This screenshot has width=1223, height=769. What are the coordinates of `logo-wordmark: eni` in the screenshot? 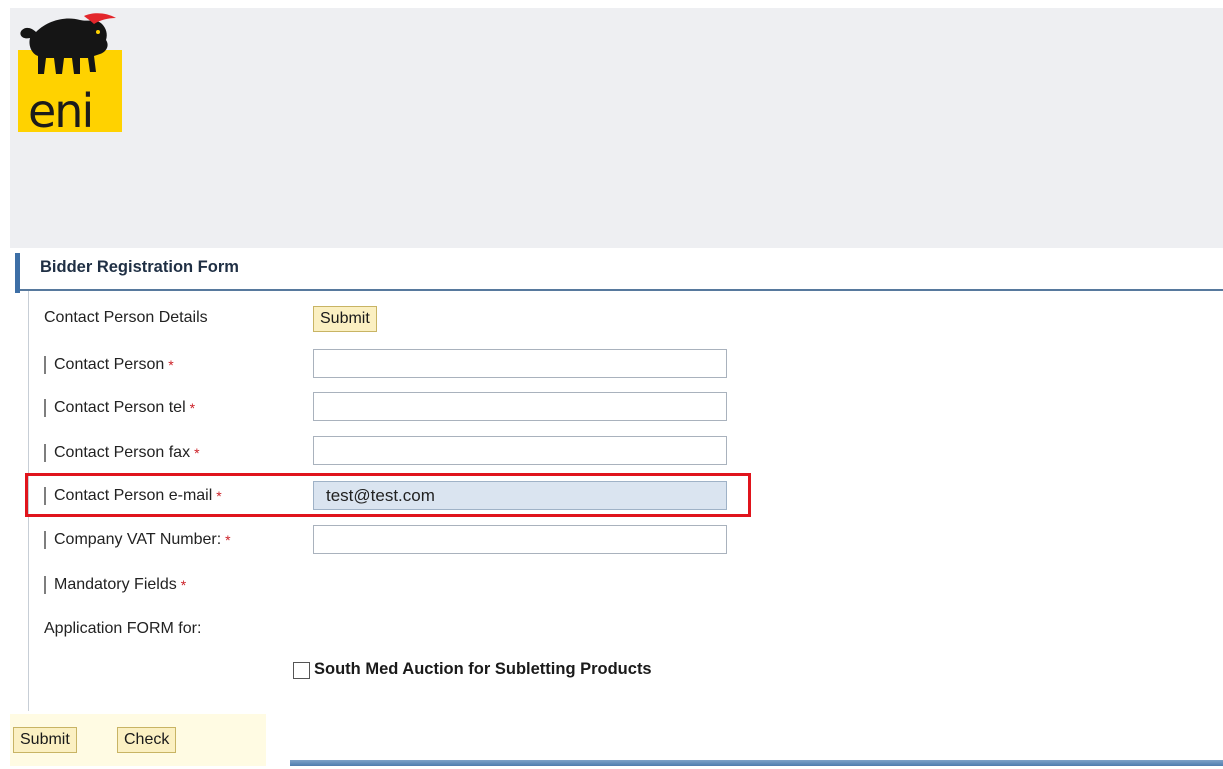 It's located at (61, 111).